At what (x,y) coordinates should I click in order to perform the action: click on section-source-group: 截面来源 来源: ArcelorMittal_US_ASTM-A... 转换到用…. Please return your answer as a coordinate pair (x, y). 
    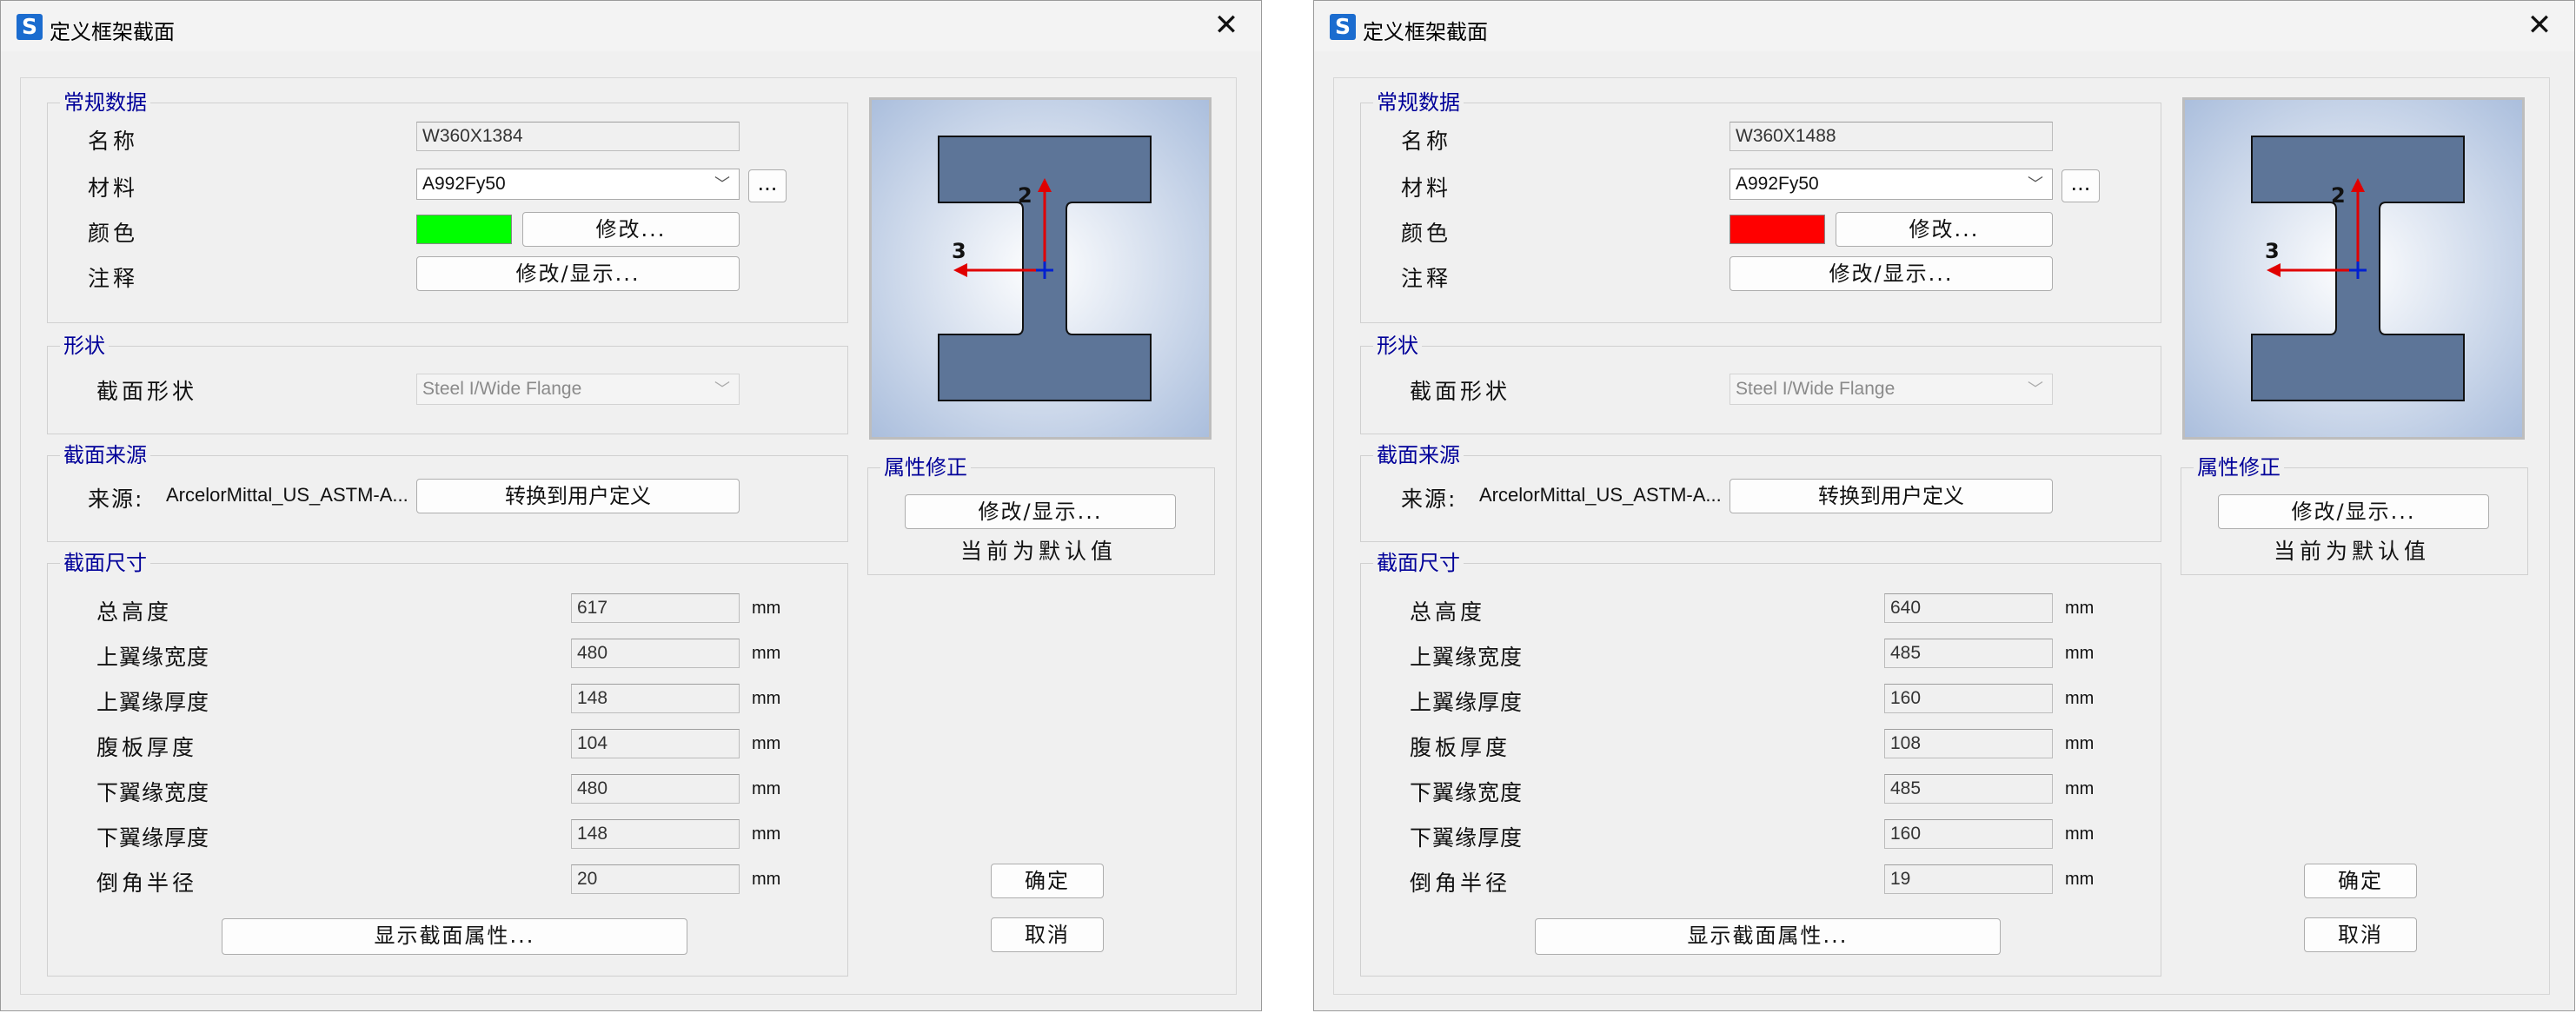
    Looking at the image, I should click on (448, 492).